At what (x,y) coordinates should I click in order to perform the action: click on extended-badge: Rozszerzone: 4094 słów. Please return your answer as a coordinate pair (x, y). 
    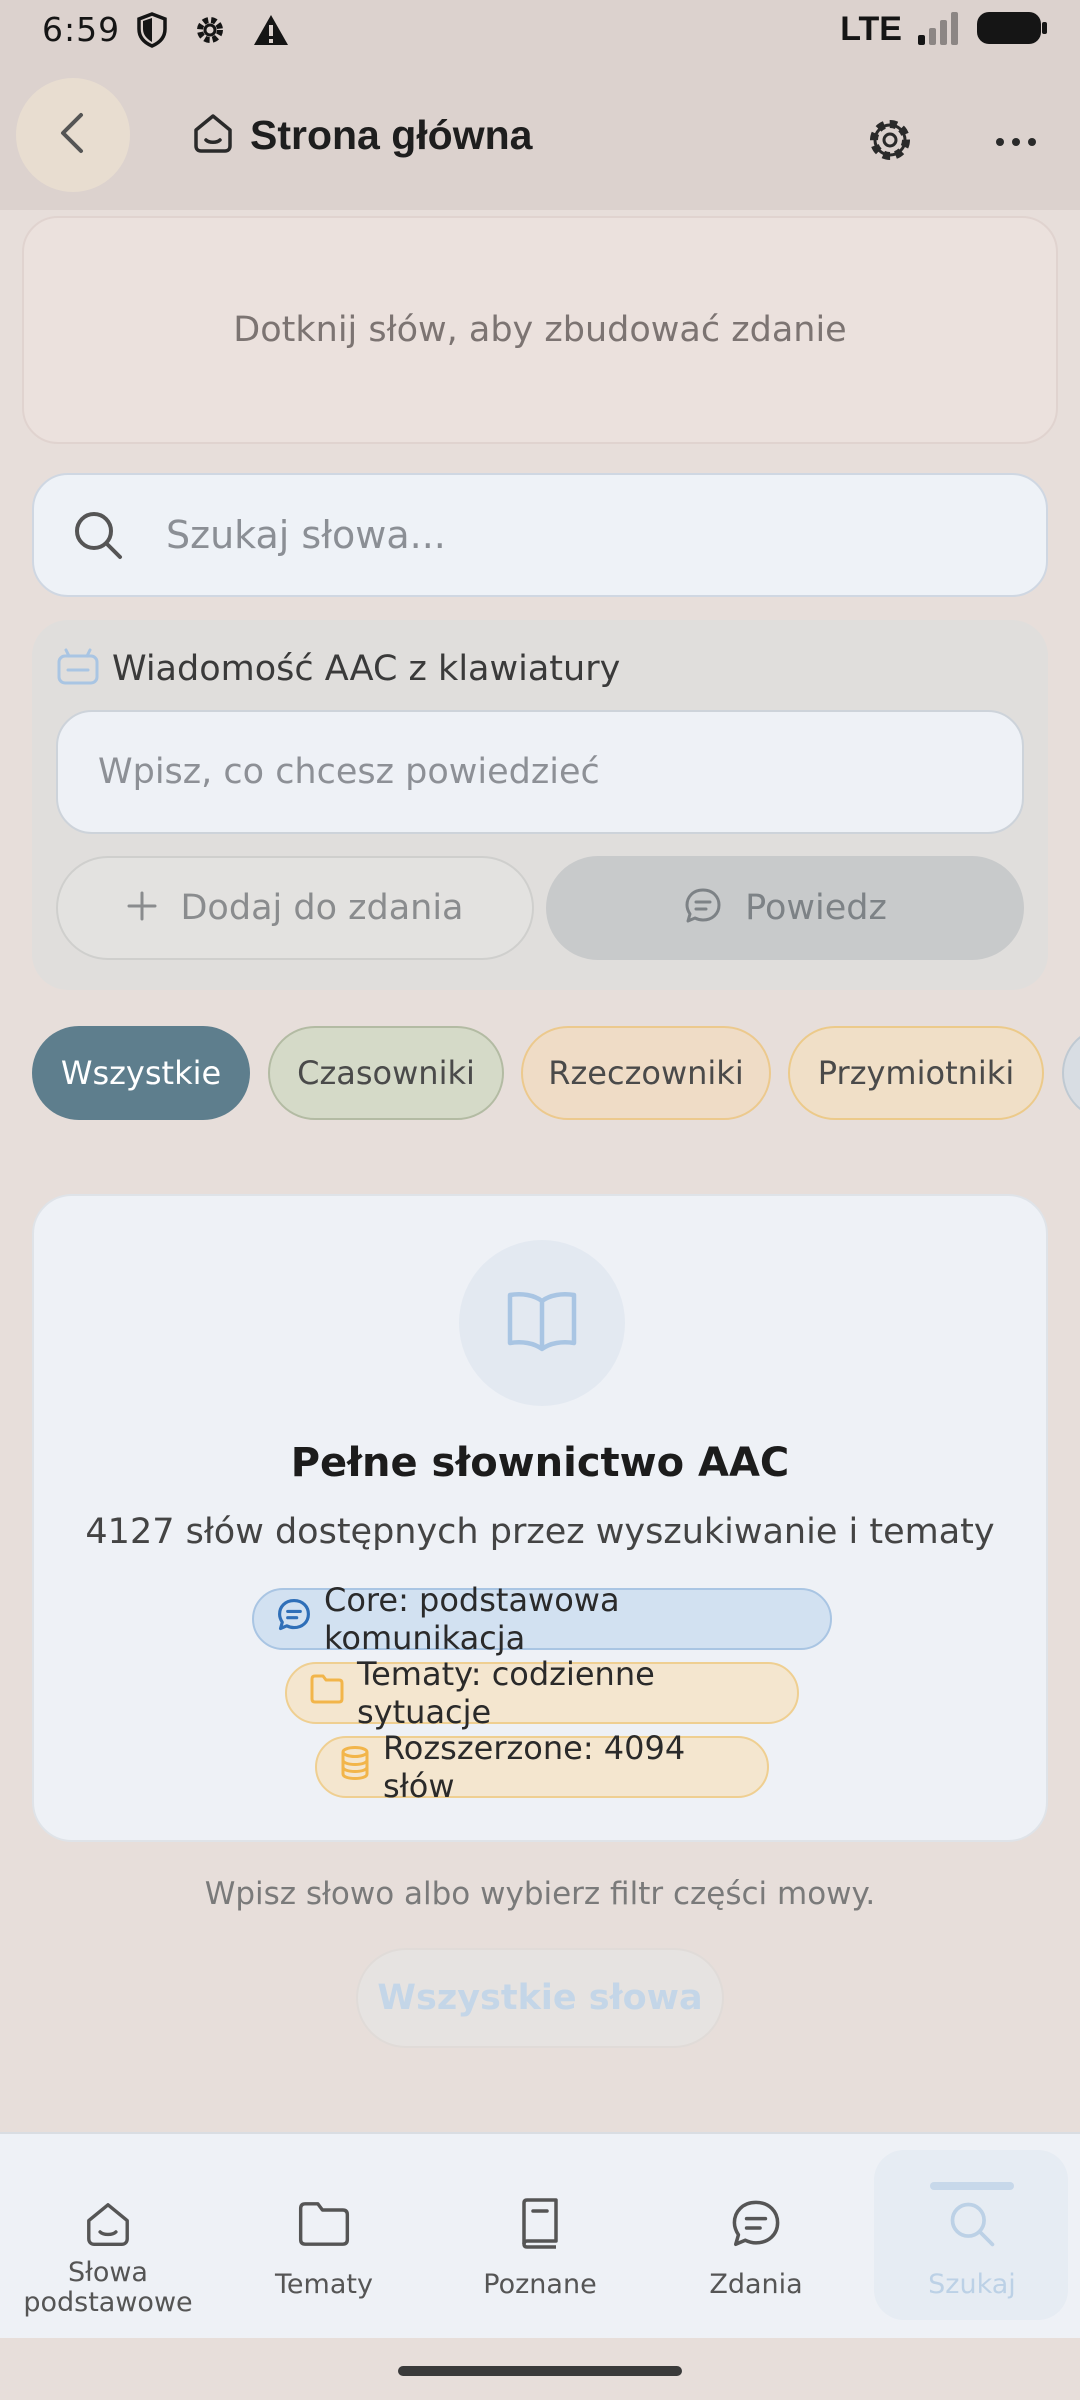
    Looking at the image, I should click on (542, 1767).